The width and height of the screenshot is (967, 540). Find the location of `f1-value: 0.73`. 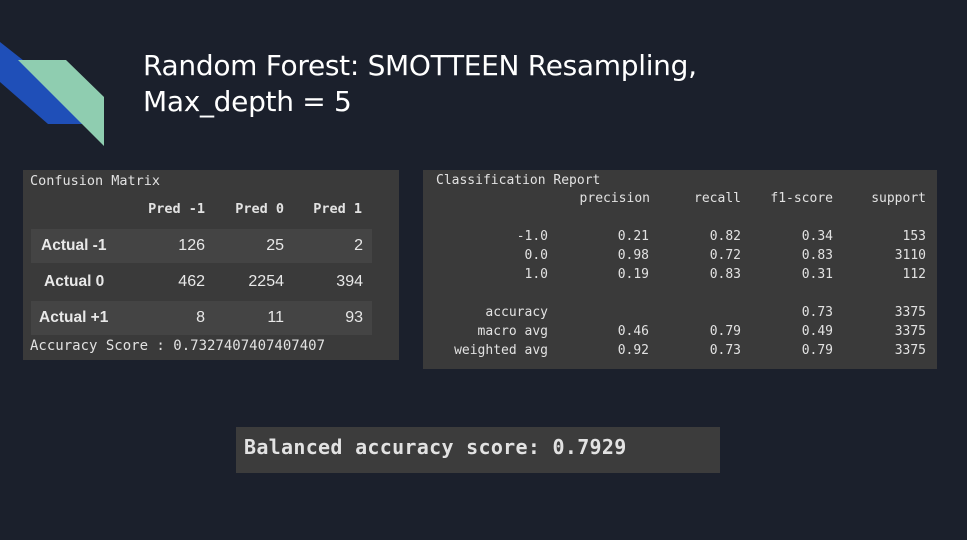

f1-value: 0.73 is located at coordinates (817, 312).